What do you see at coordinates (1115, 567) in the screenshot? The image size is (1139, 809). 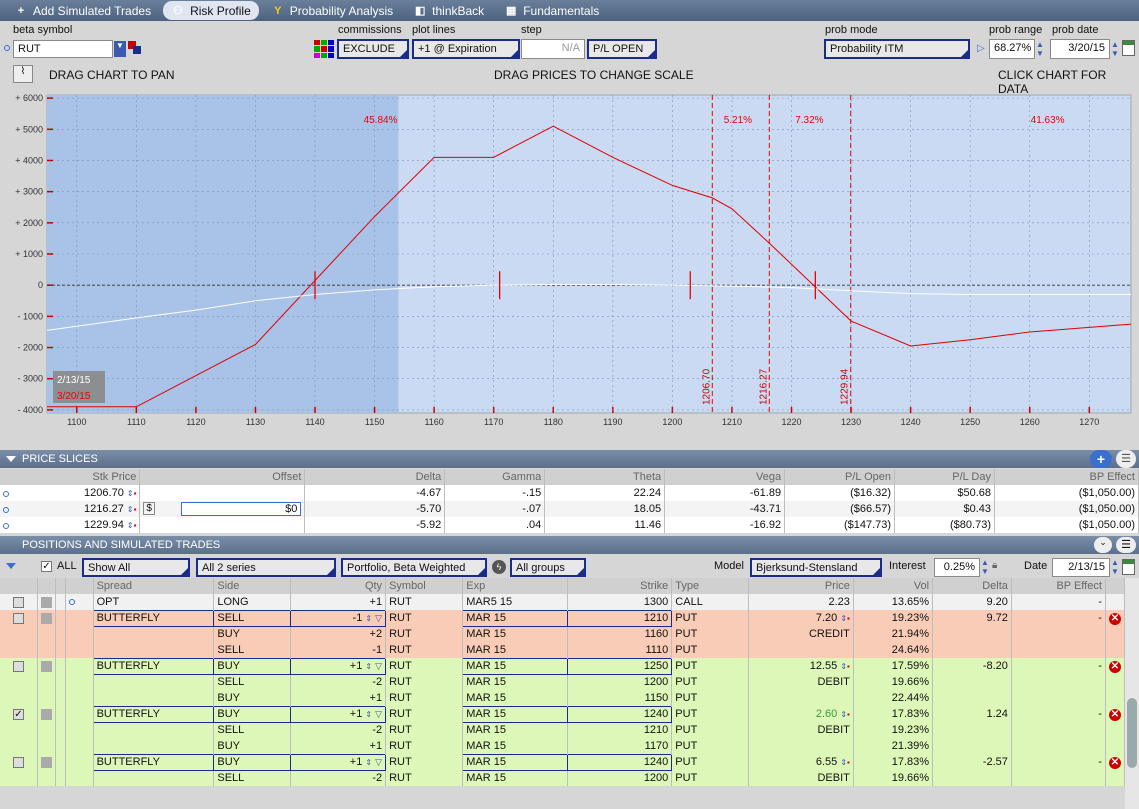 I see `date-stepper-icon: ▲ ▼` at bounding box center [1115, 567].